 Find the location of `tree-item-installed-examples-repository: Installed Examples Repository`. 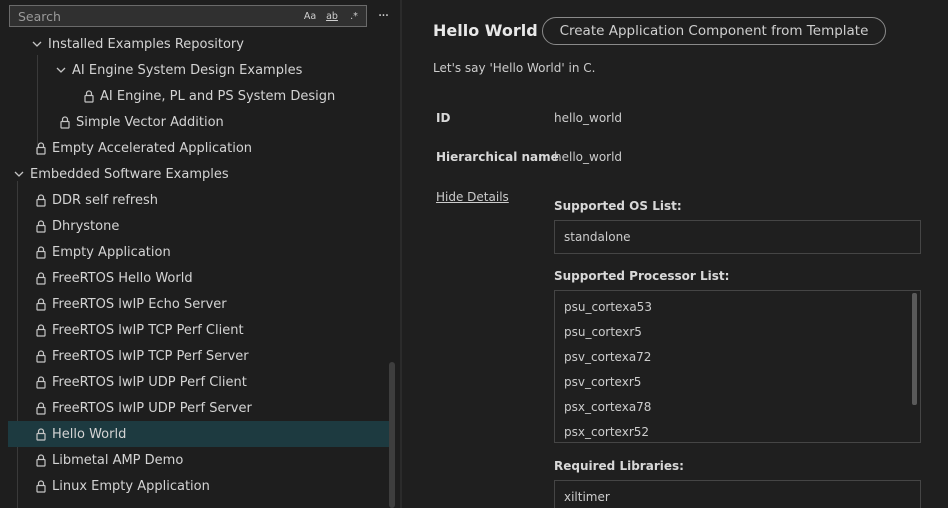

tree-item-installed-examples-repository: Installed Examples Repository is located at coordinates (199, 44).